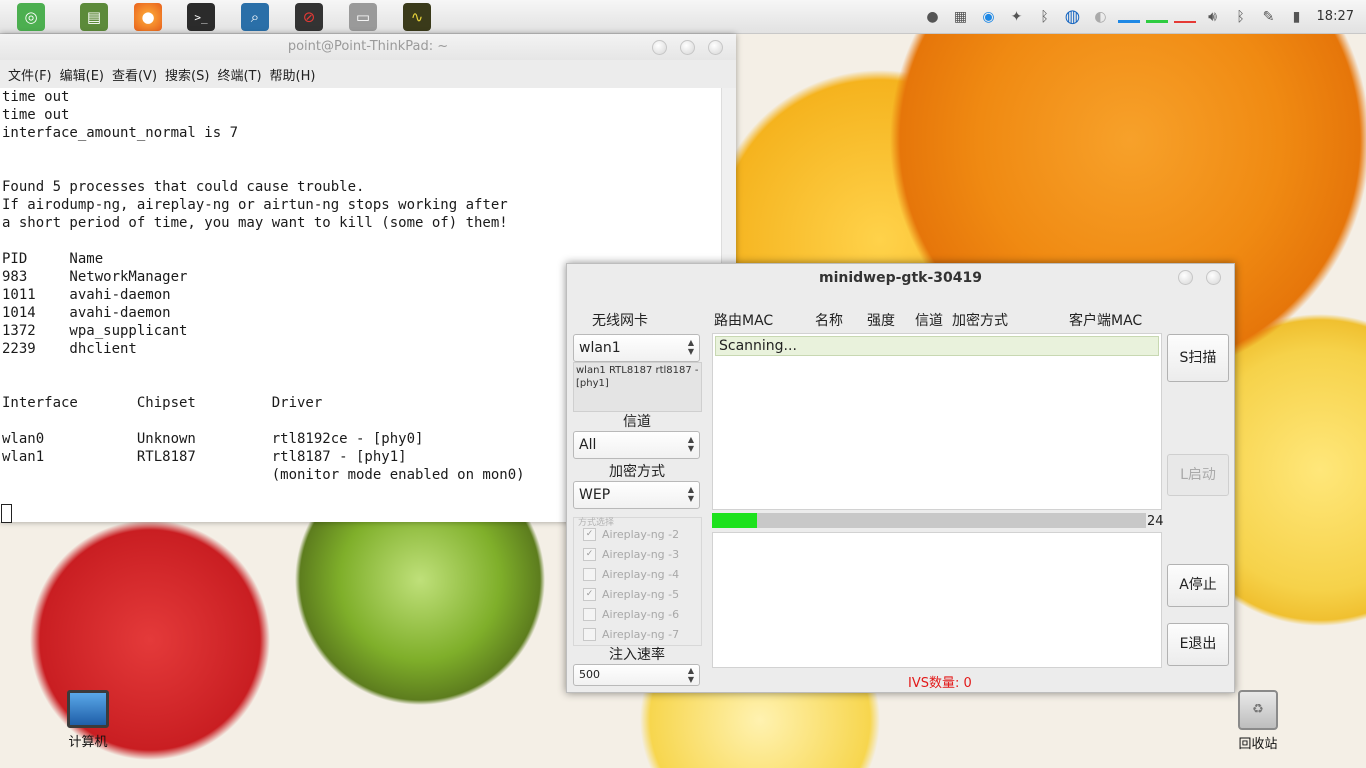 The height and width of the screenshot is (768, 1366). Describe the element at coordinates (900, 278) in the screenshot. I see `minidwep-title: minidwep-gtk-30419` at that location.